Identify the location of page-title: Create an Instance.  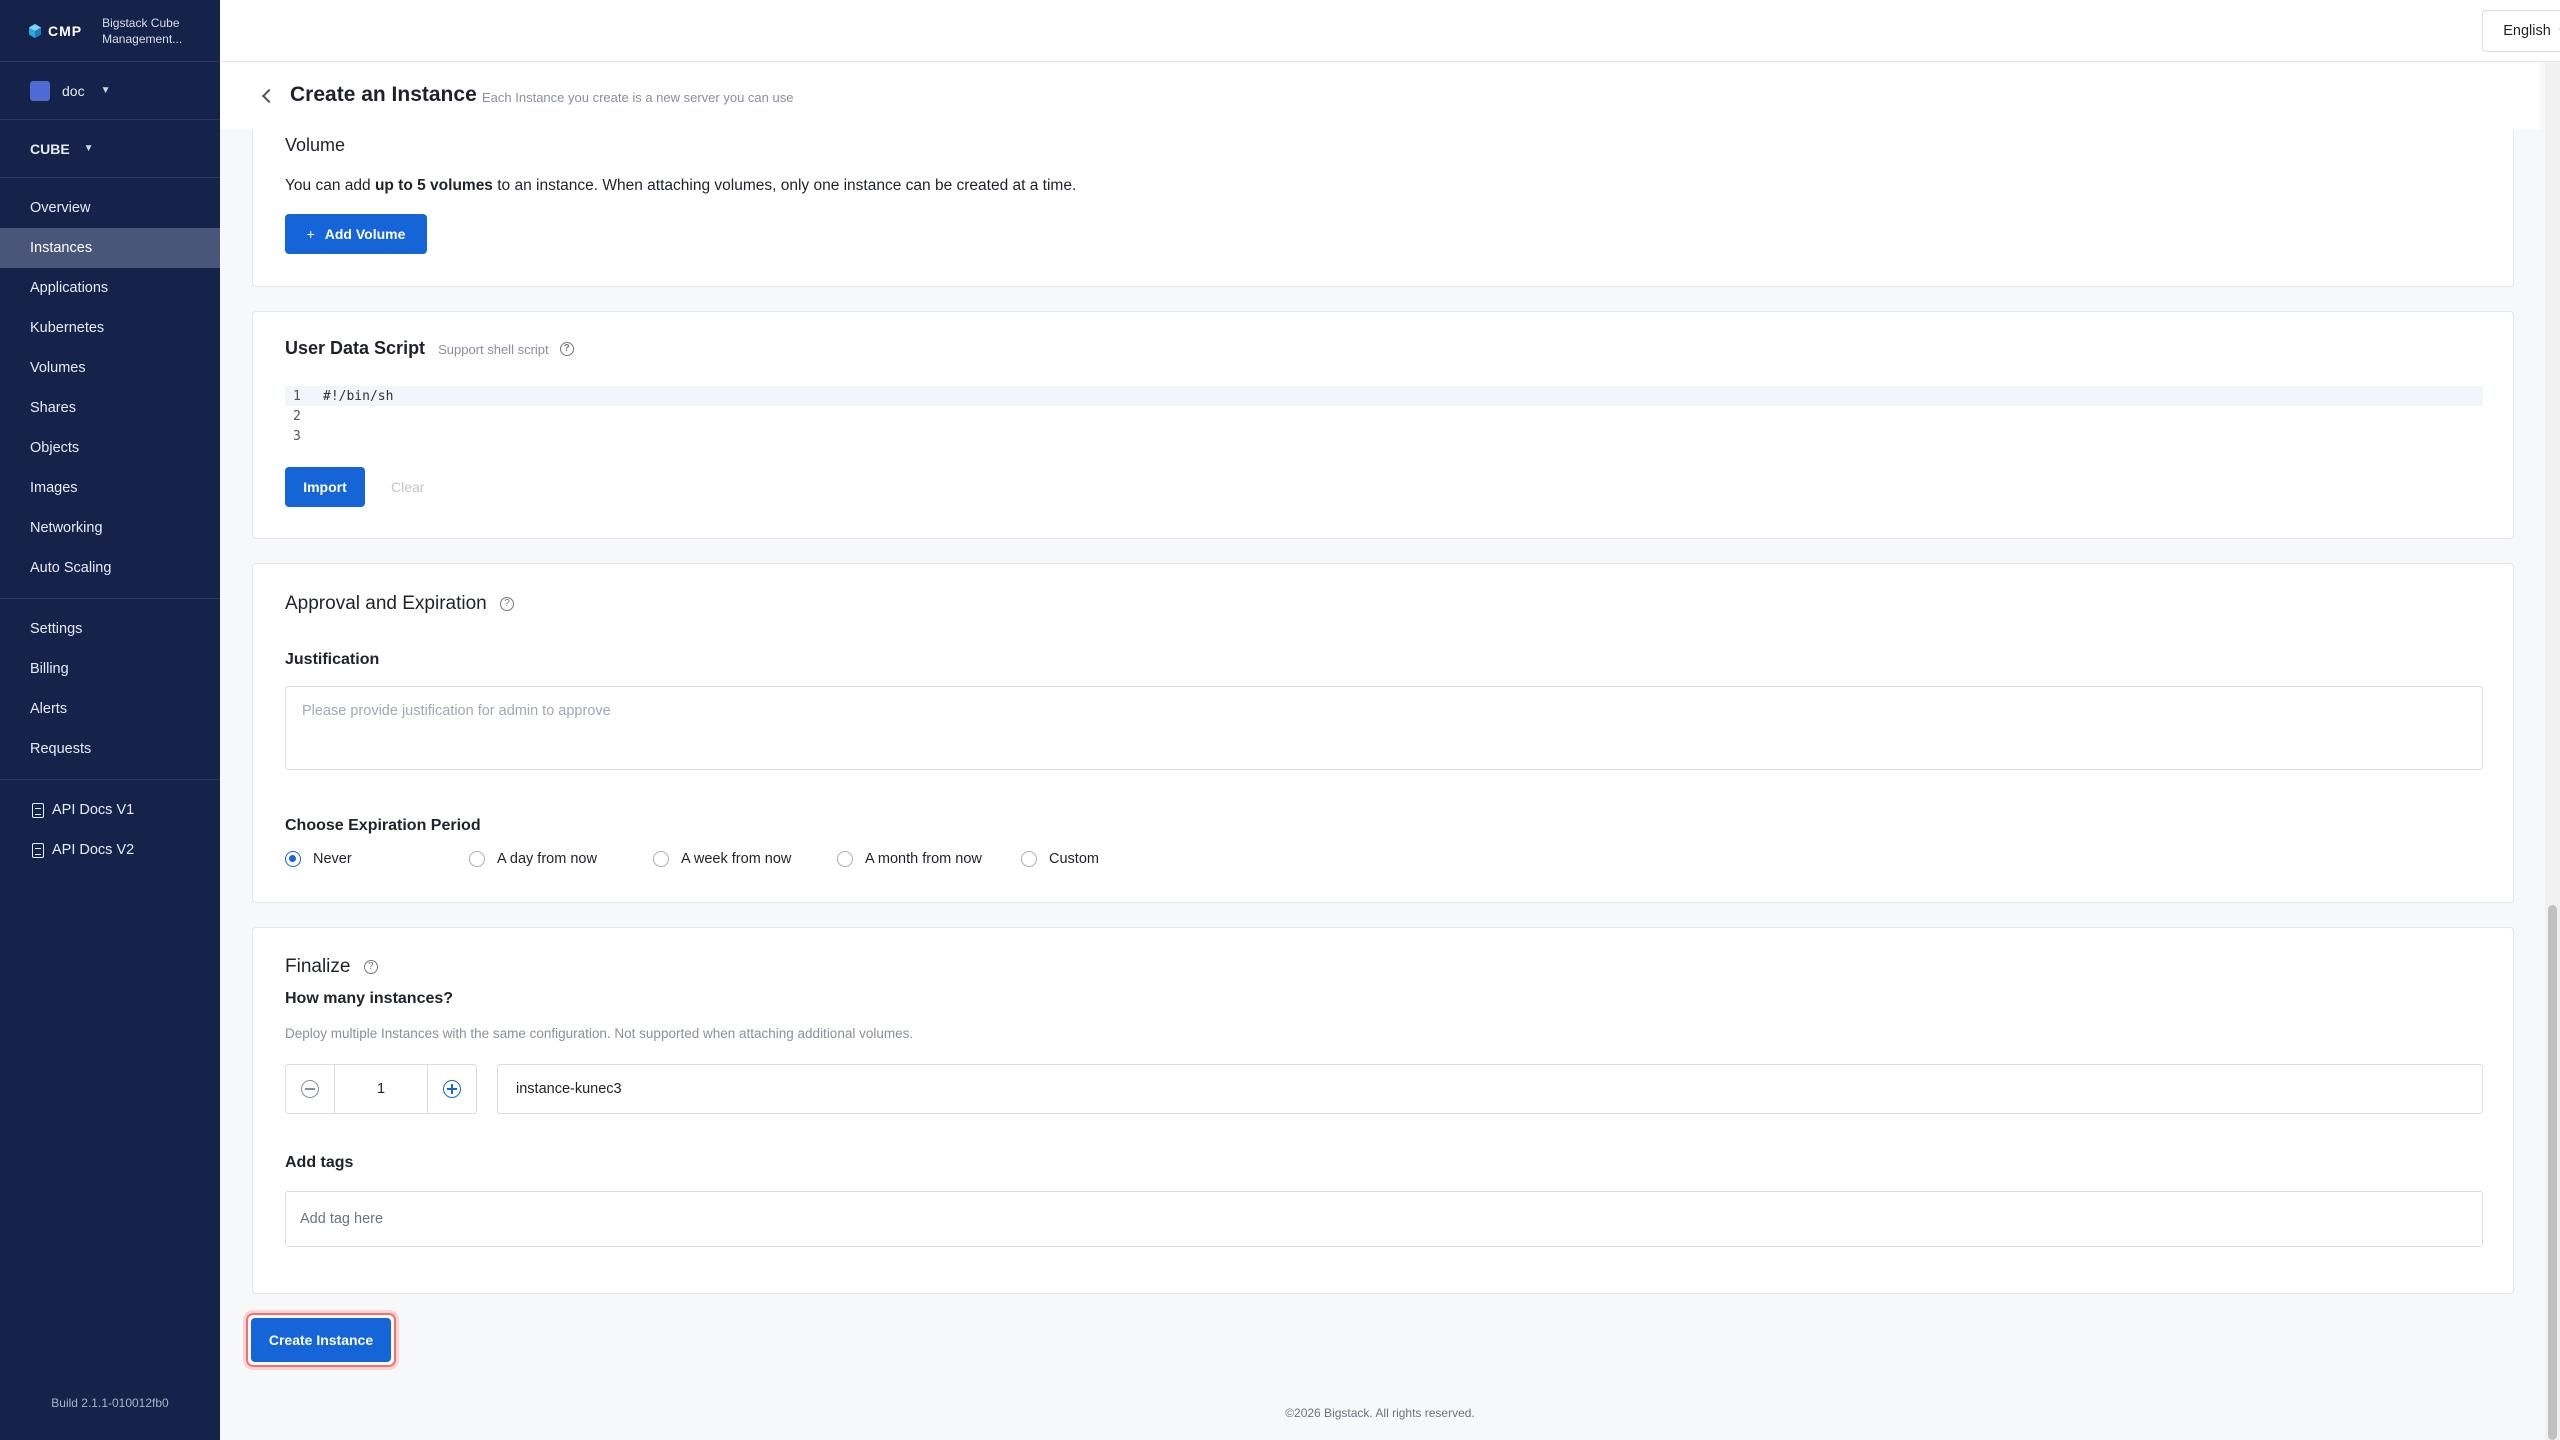
(383, 94).